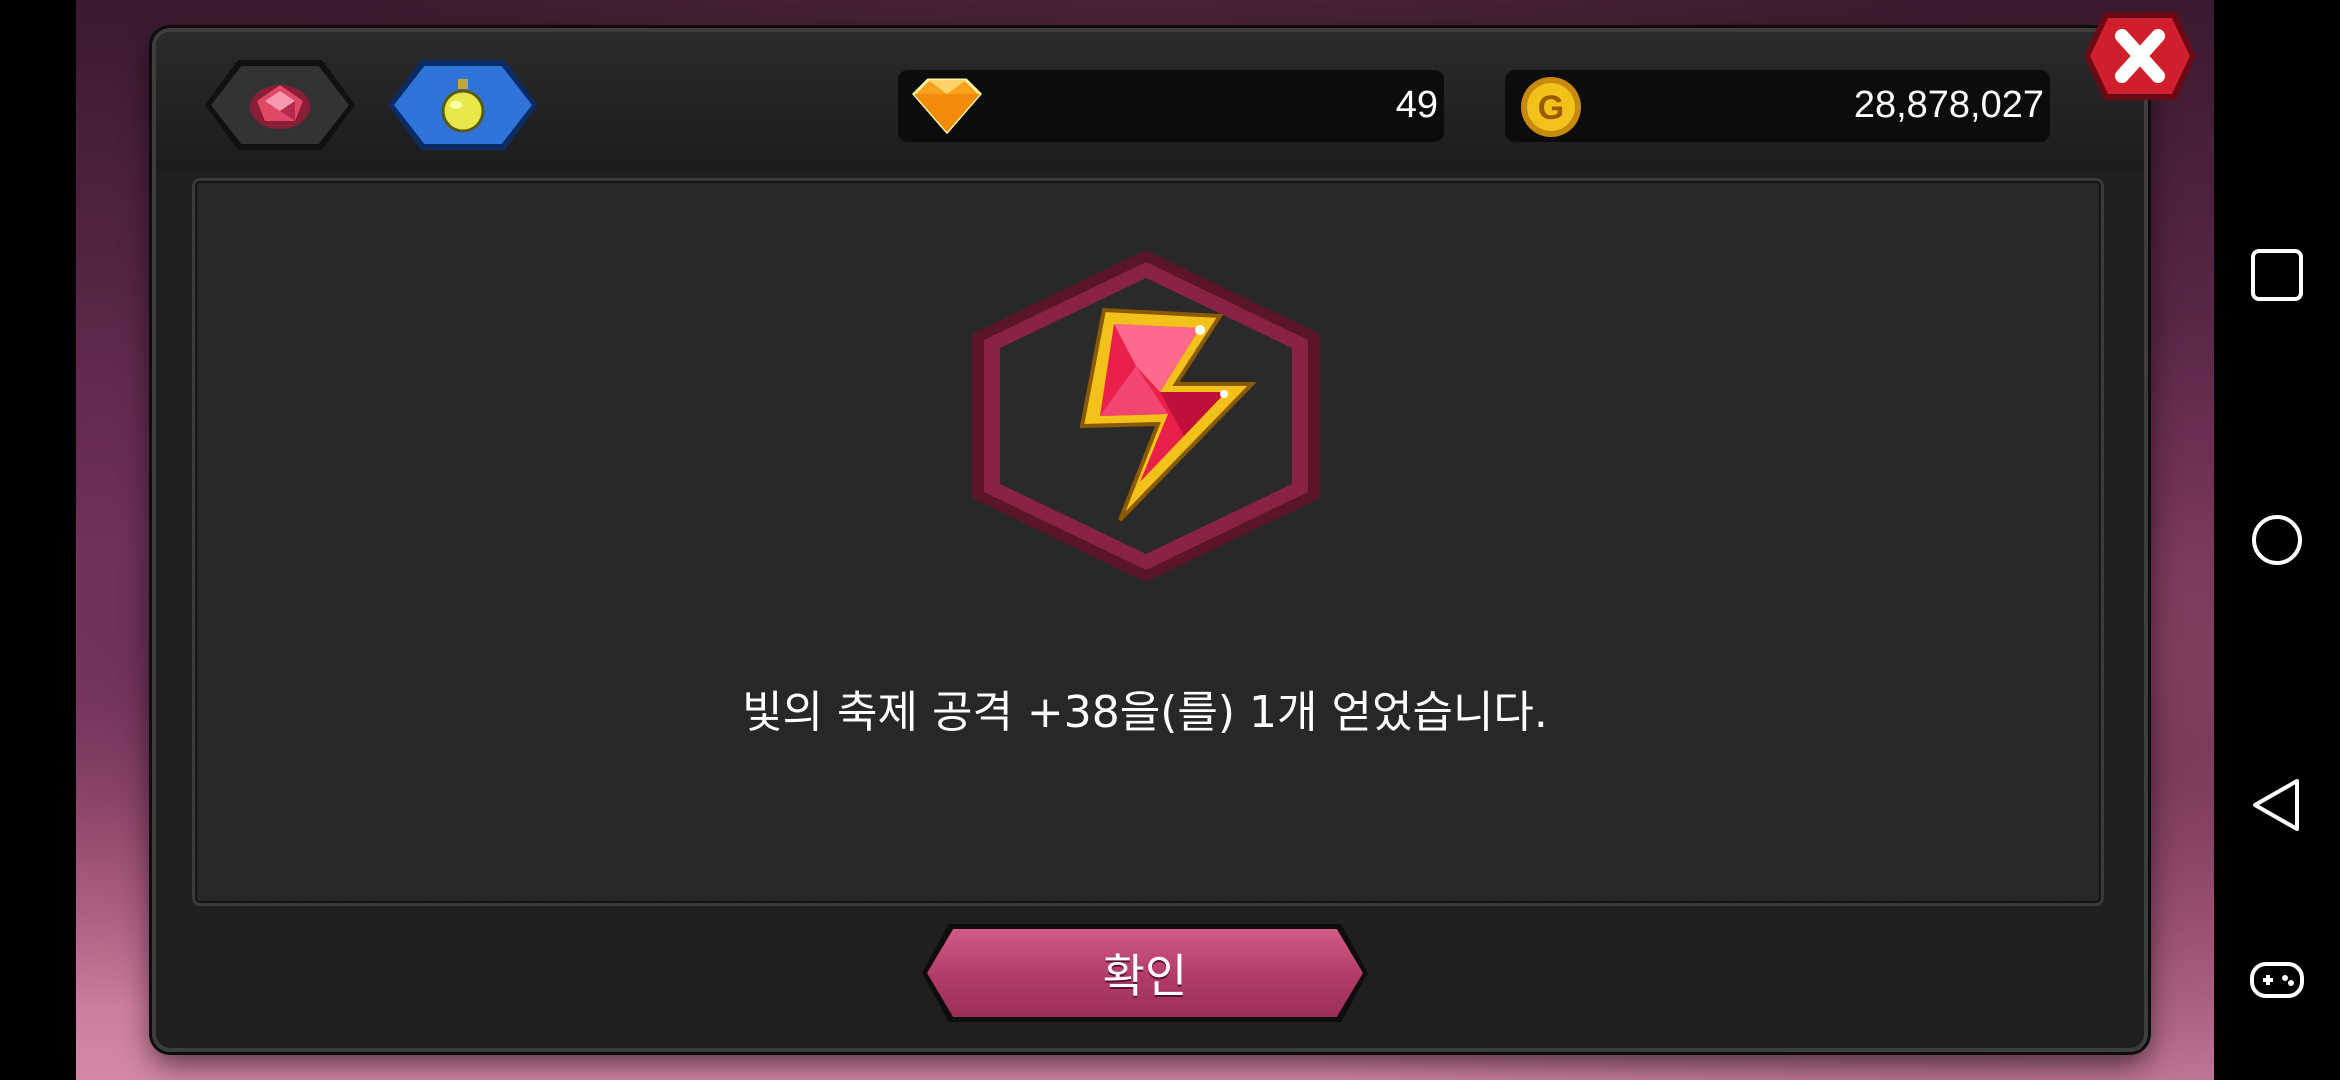 Image resolution: width=2340 pixels, height=1080 pixels. Describe the element at coordinates (1777, 106) in the screenshot. I see `gold-balance: G 28,878,027` at that location.